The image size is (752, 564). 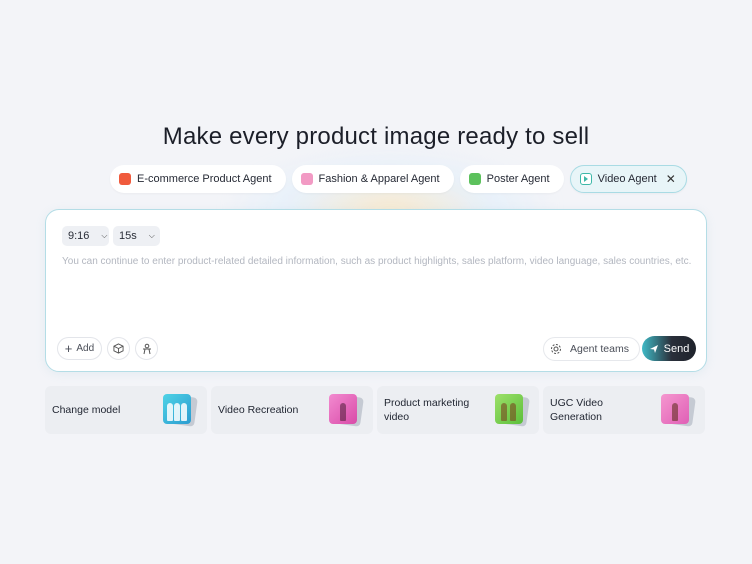 I want to click on agent-chip-video: Video Agent ✕, so click(x=628, y=179).